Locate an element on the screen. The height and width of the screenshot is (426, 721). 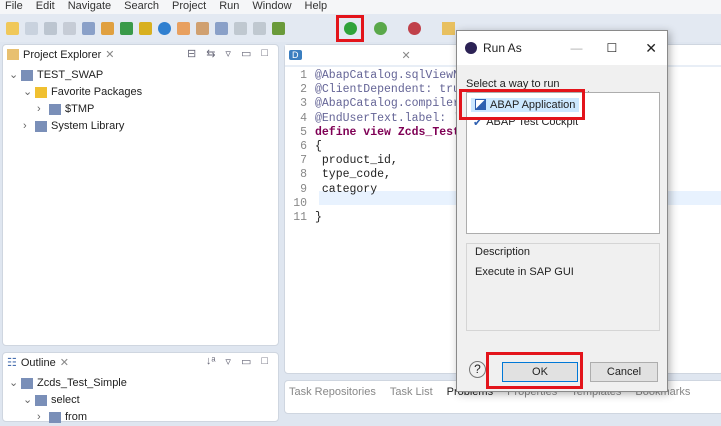
tree-item: ⌄ select is located at coordinates (68, 400).